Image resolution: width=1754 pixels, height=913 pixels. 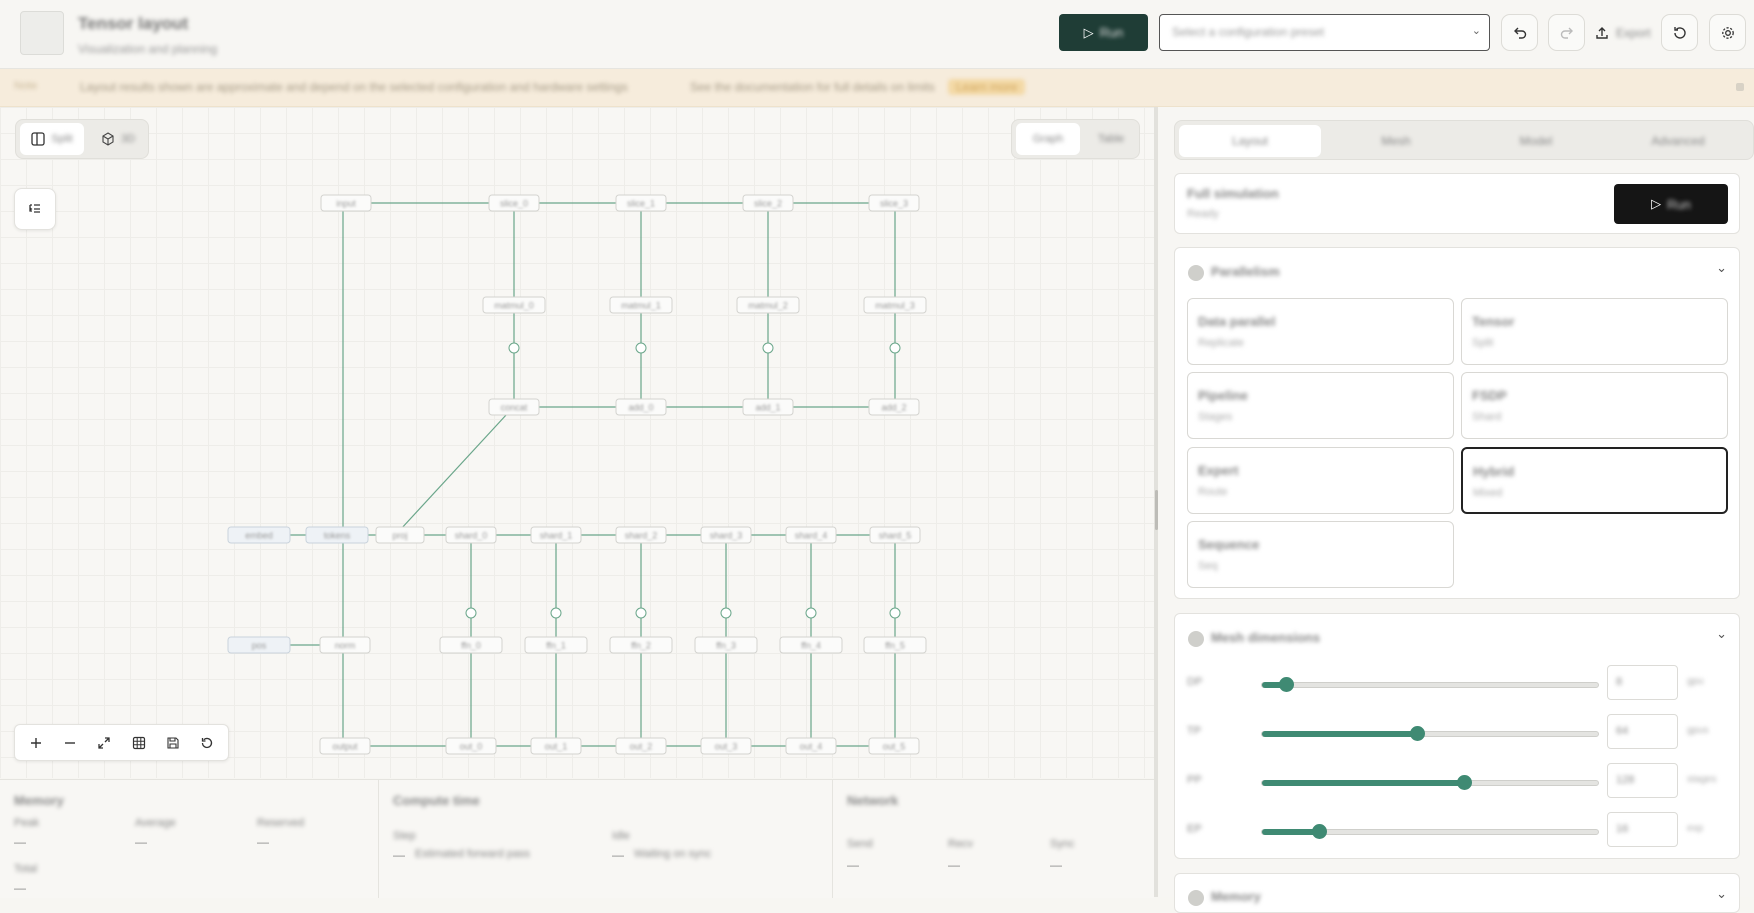 I want to click on graph-node: ffn_5, so click(x=895, y=645).